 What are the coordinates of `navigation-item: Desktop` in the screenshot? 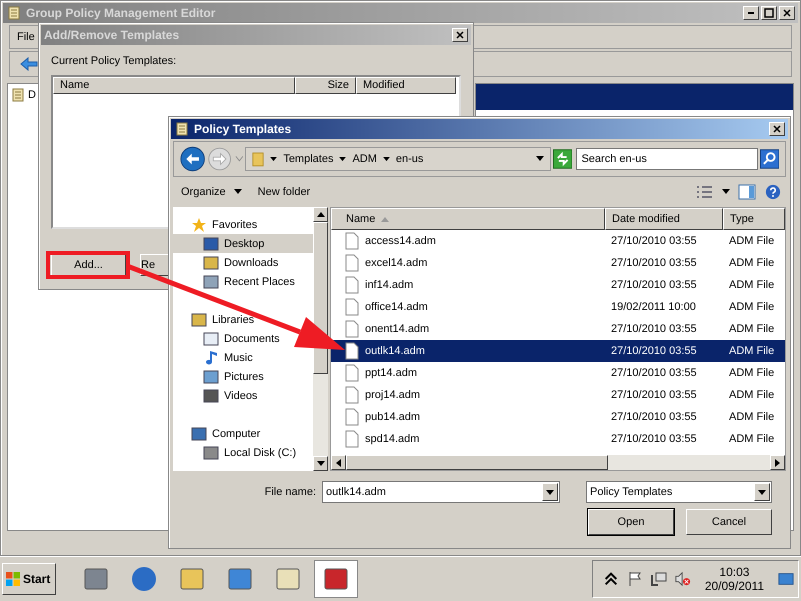 It's located at (243, 243).